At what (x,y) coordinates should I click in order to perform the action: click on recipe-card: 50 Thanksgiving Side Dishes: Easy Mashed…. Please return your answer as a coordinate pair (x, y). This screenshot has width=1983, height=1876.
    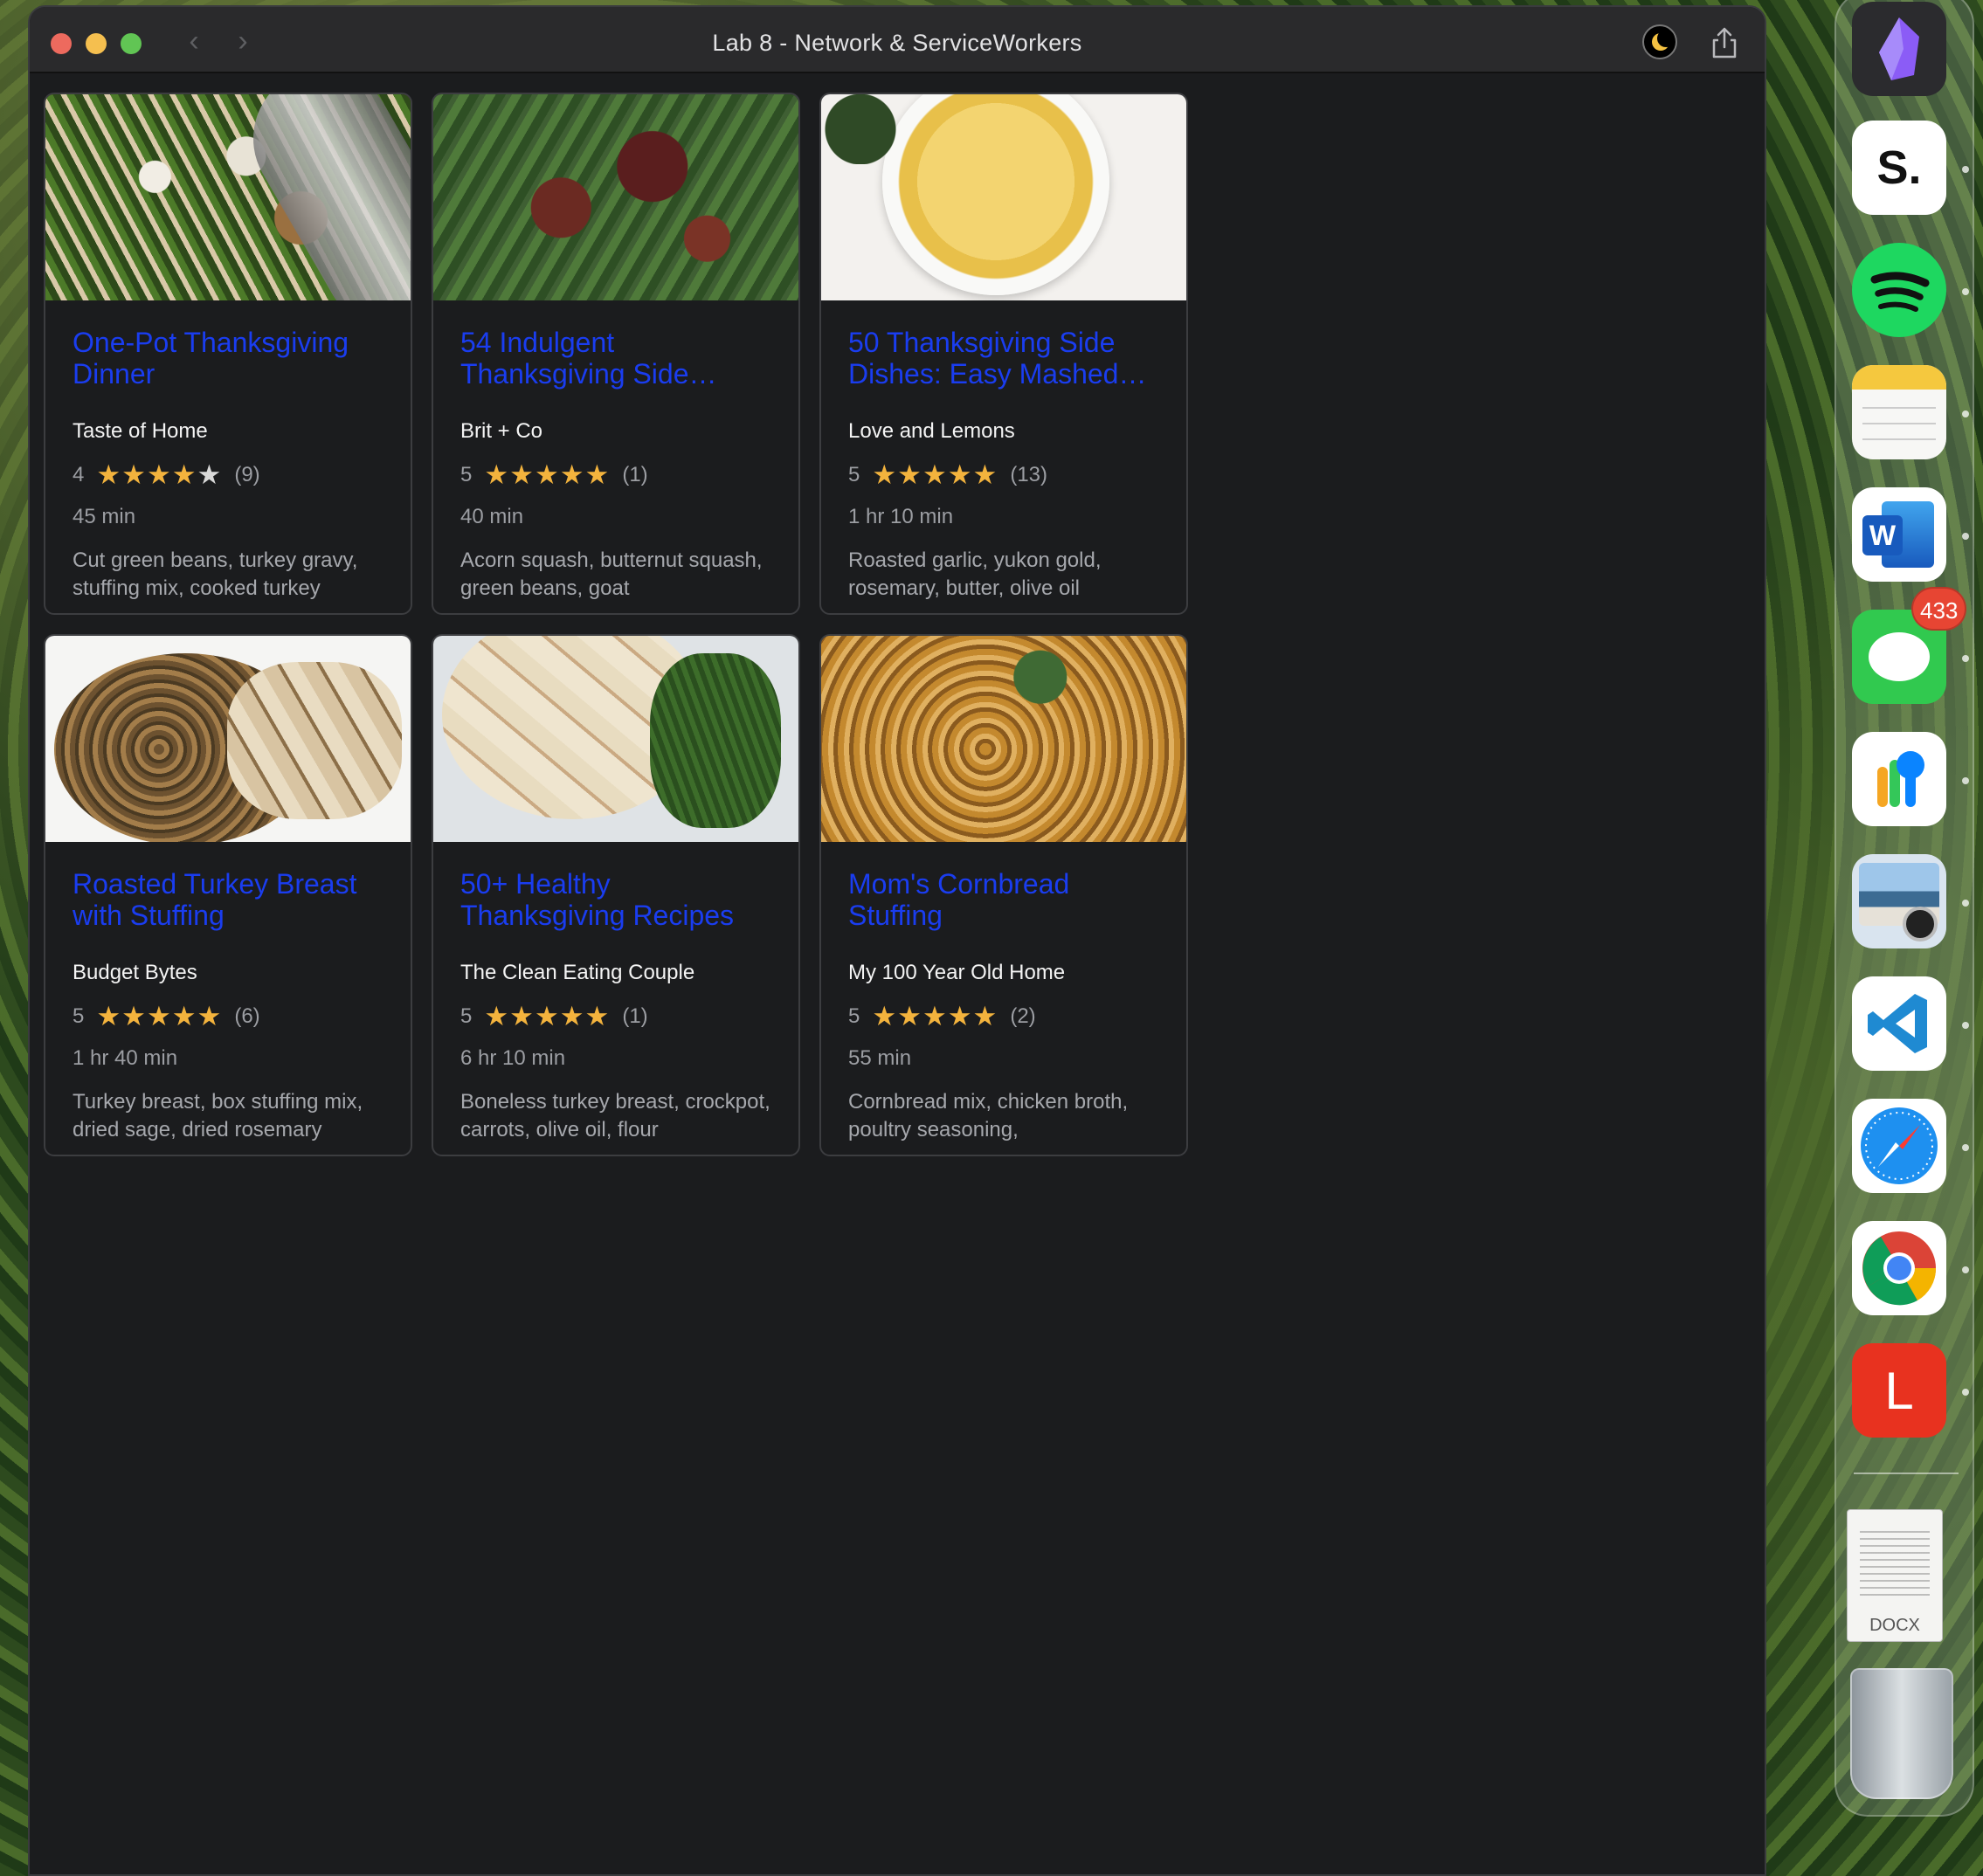
    Looking at the image, I should click on (1003, 354).